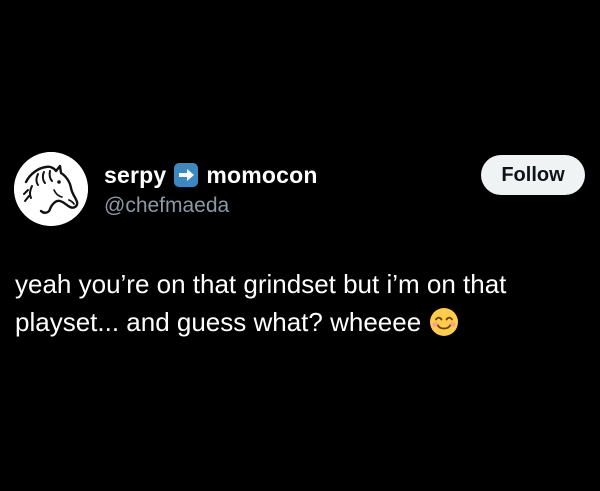 The width and height of the screenshot is (600, 491). I want to click on right-arrow-emoji-icon, so click(186, 175).